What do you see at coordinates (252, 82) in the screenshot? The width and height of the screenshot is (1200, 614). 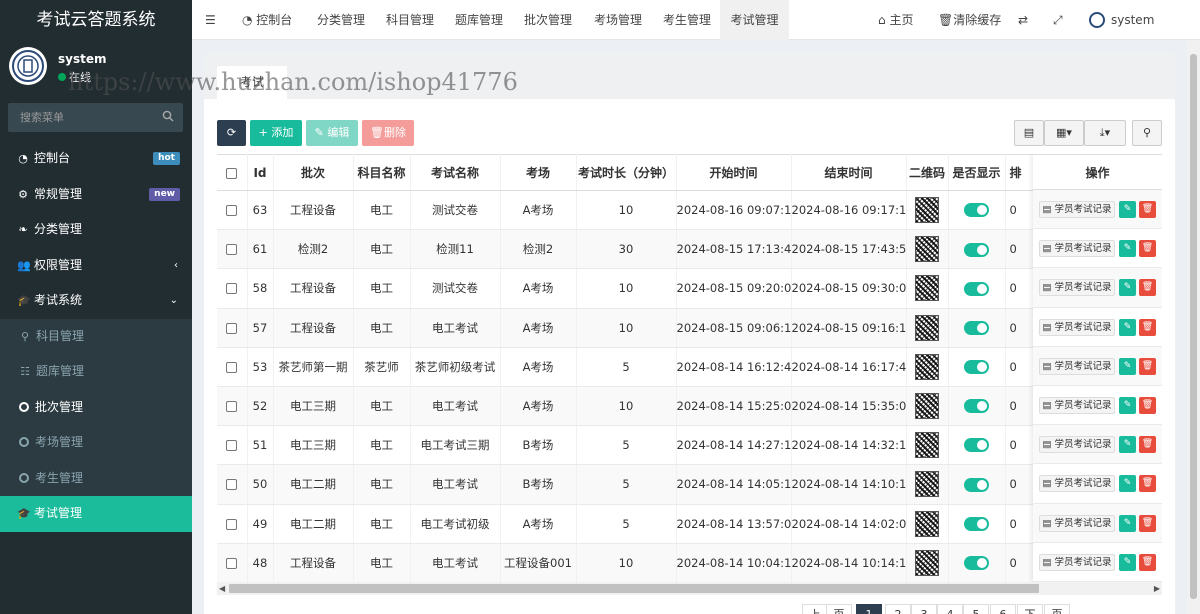 I see `tab-exam: 考试` at bounding box center [252, 82].